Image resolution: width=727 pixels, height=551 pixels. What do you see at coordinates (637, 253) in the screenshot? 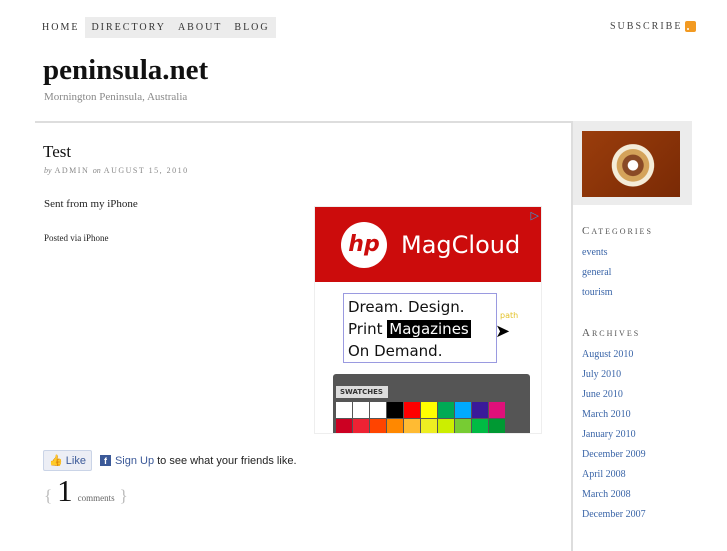
I see `category-link: events` at bounding box center [637, 253].